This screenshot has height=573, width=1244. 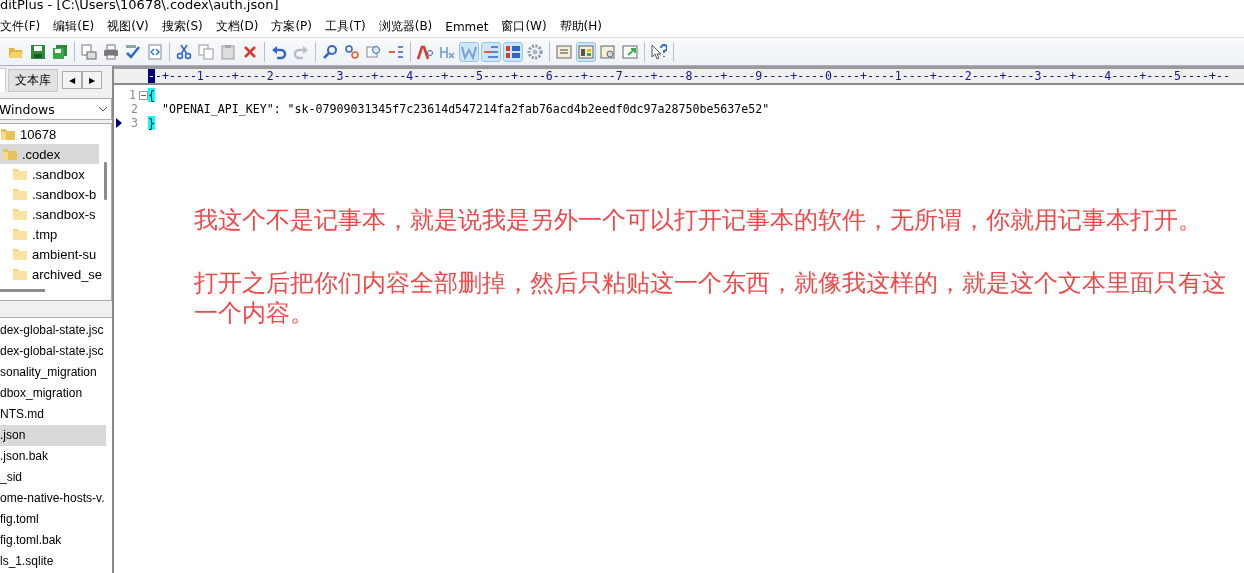 What do you see at coordinates (349, 26) in the screenshot?
I see `menu-item: 工具(T)` at bounding box center [349, 26].